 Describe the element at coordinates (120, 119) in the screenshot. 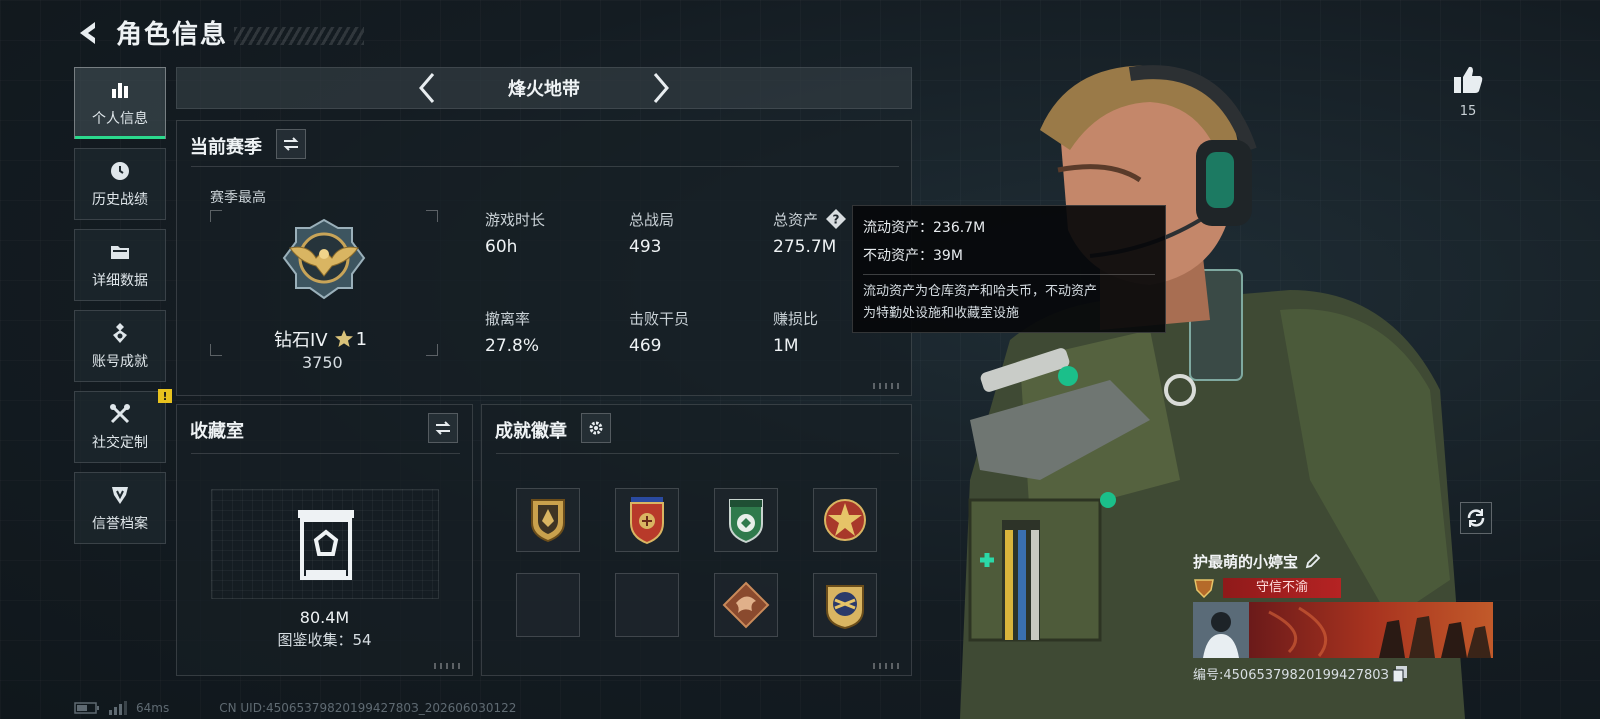

I see `sidebar-item-label: 个人信息` at that location.